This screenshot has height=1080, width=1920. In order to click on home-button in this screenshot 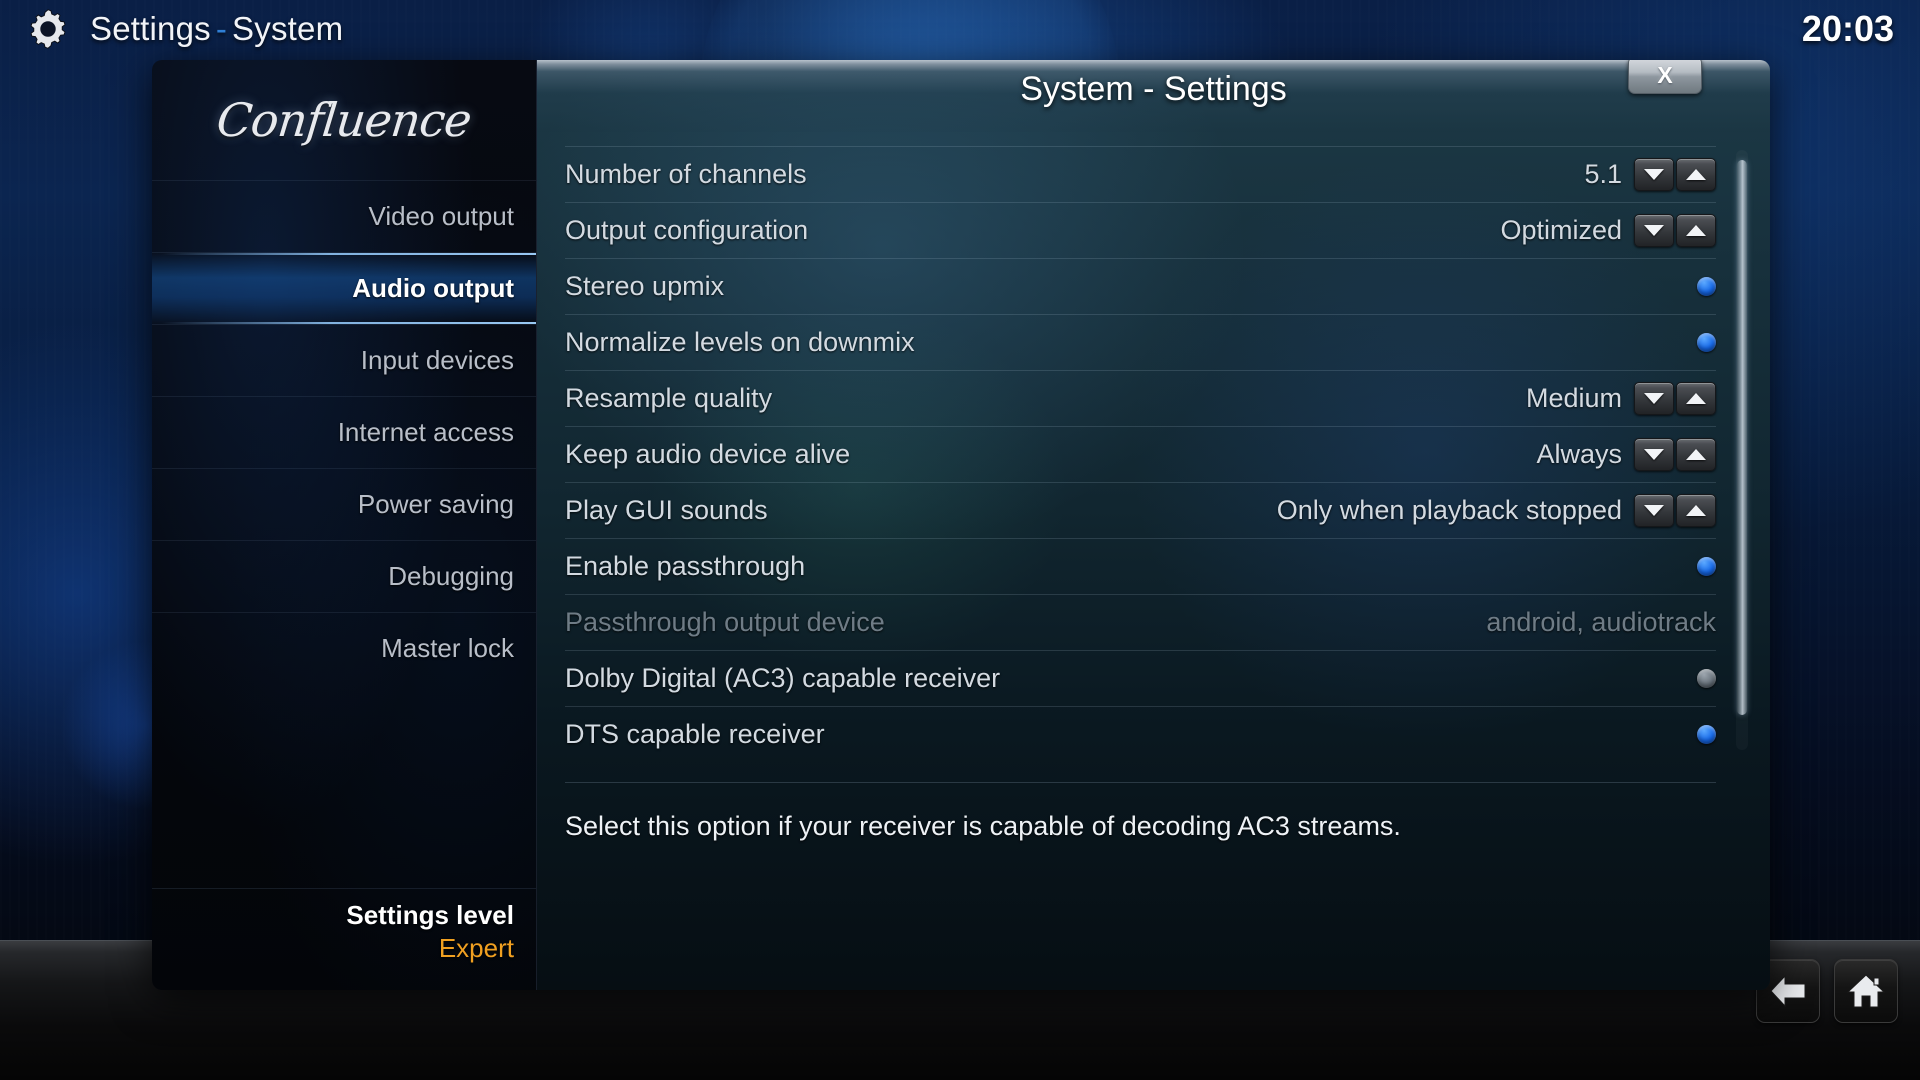, I will do `click(1866, 991)`.